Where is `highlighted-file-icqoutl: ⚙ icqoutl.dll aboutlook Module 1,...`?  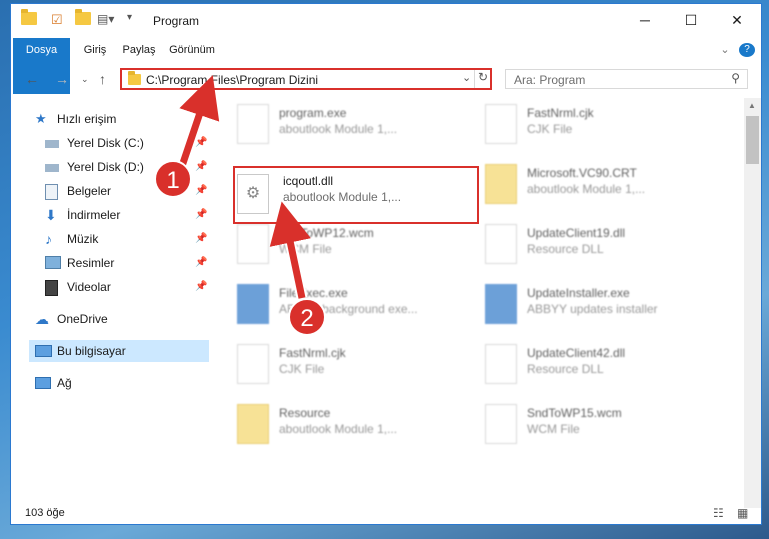
highlighted-file-icqoutl: ⚙ icqoutl.dll aboutlook Module 1,... is located at coordinates (356, 195).